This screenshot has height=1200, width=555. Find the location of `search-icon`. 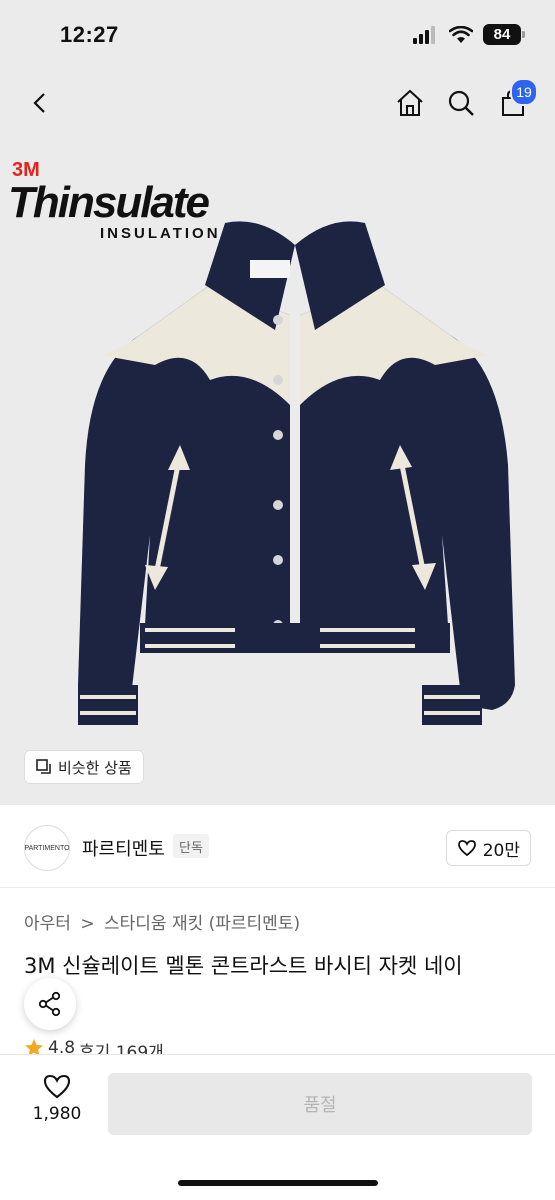

search-icon is located at coordinates (461, 103).